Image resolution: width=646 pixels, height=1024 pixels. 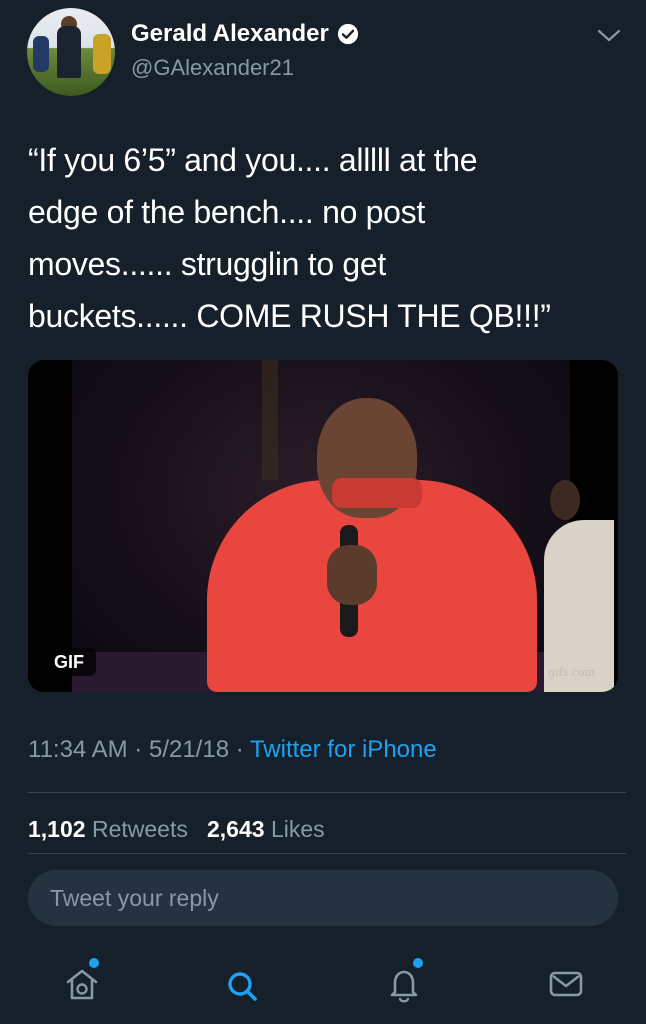 What do you see at coordinates (289, 316) in the screenshot?
I see `tweet-text-line: buckets...... COME RUSH THE QB!!!”` at bounding box center [289, 316].